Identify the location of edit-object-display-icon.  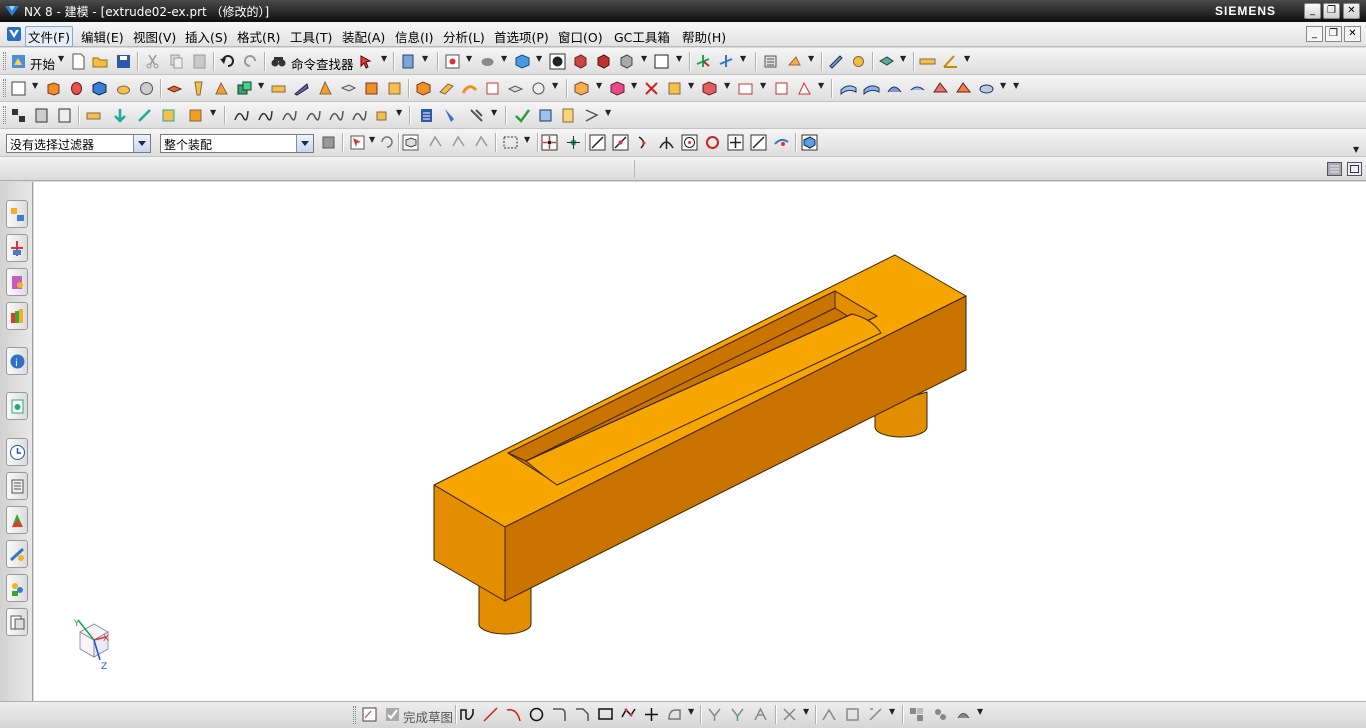
(835, 61).